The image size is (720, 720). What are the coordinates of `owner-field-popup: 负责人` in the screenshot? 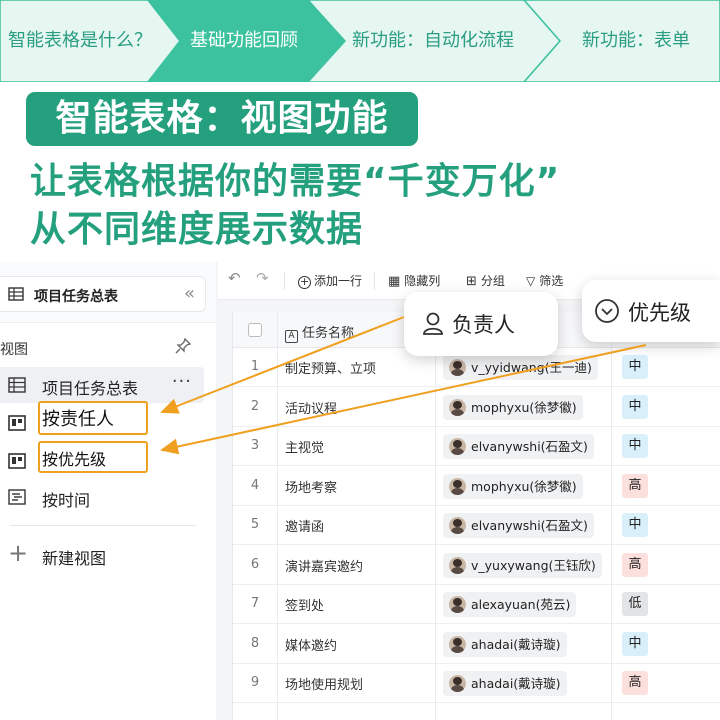 It's located at (481, 324).